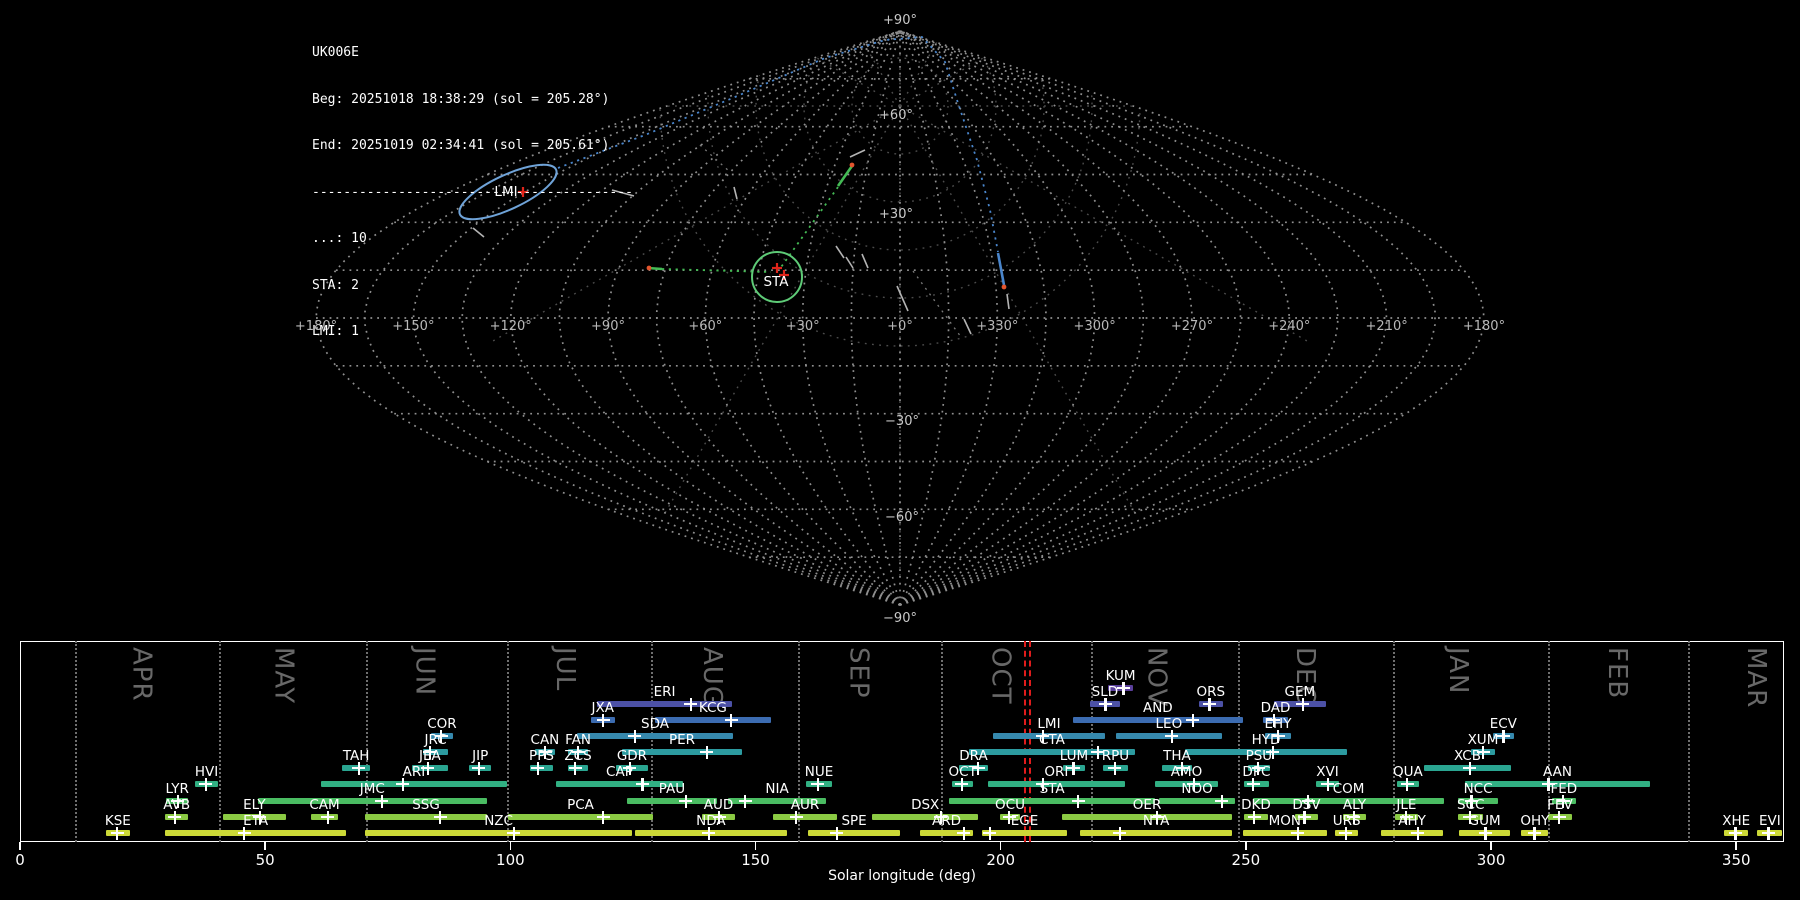  I want to click on axis-tick-label-250: 250, so click(1246, 860).